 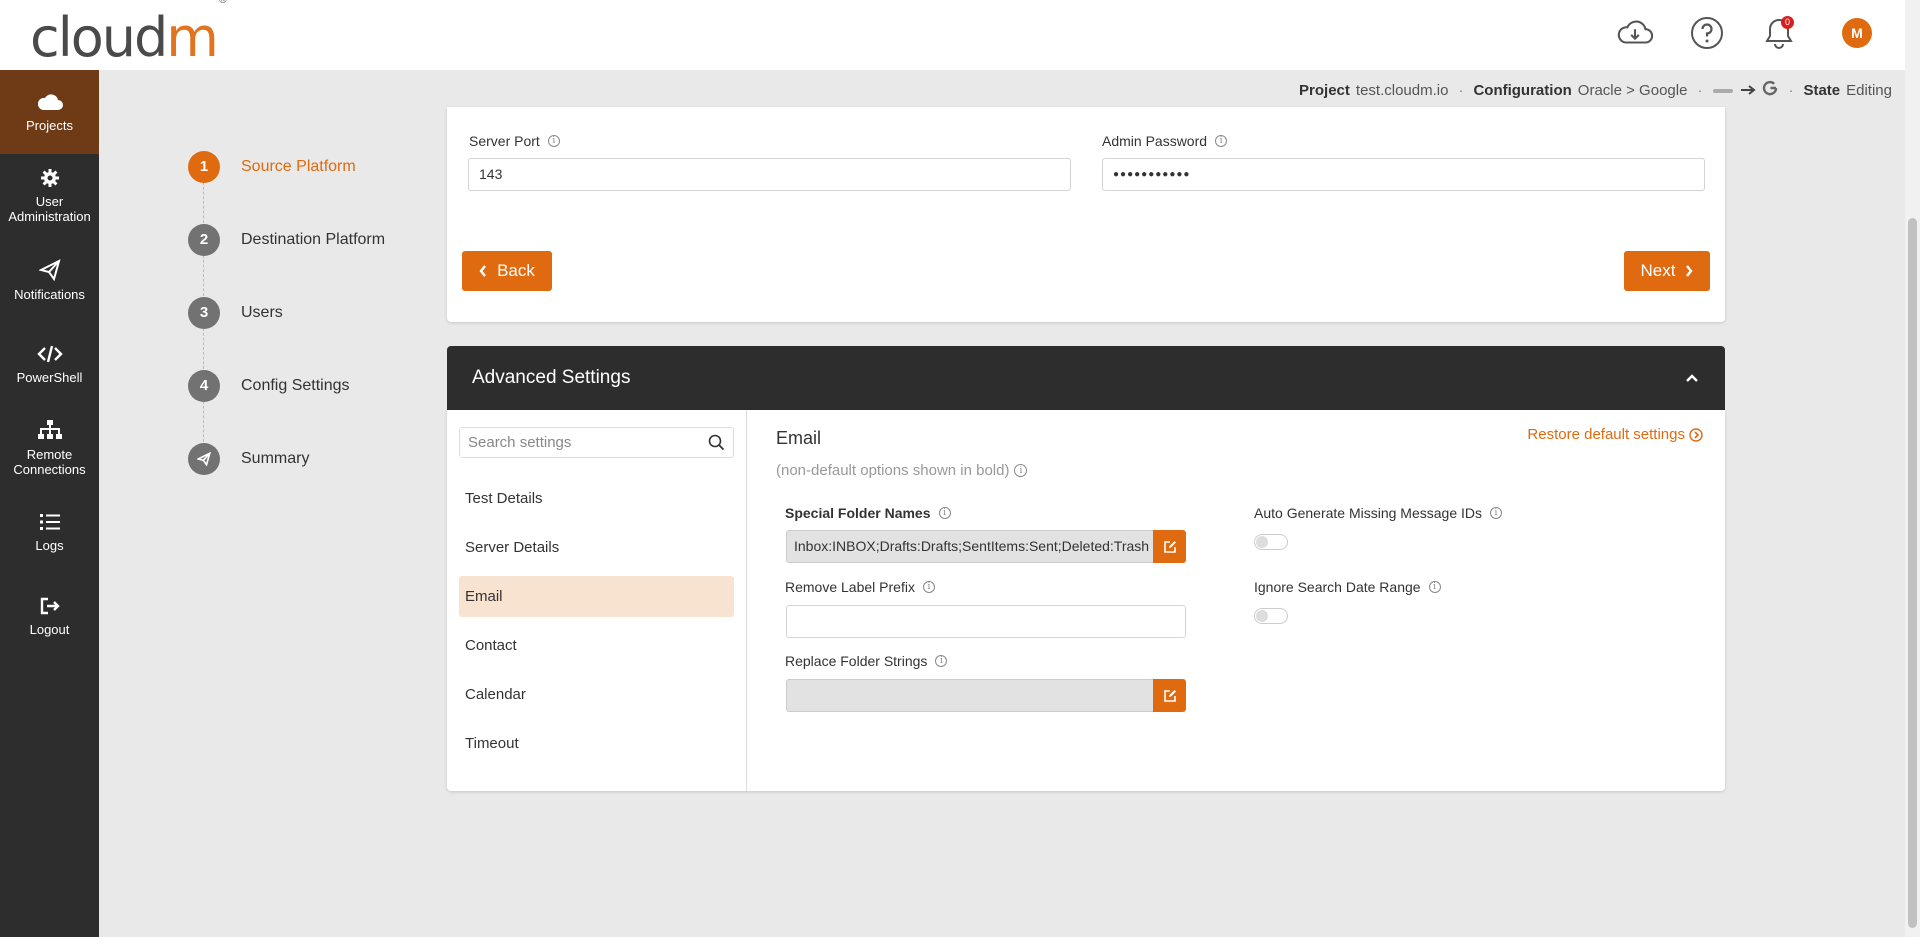 I want to click on configuration-label: Configuration, so click(x=1522, y=90).